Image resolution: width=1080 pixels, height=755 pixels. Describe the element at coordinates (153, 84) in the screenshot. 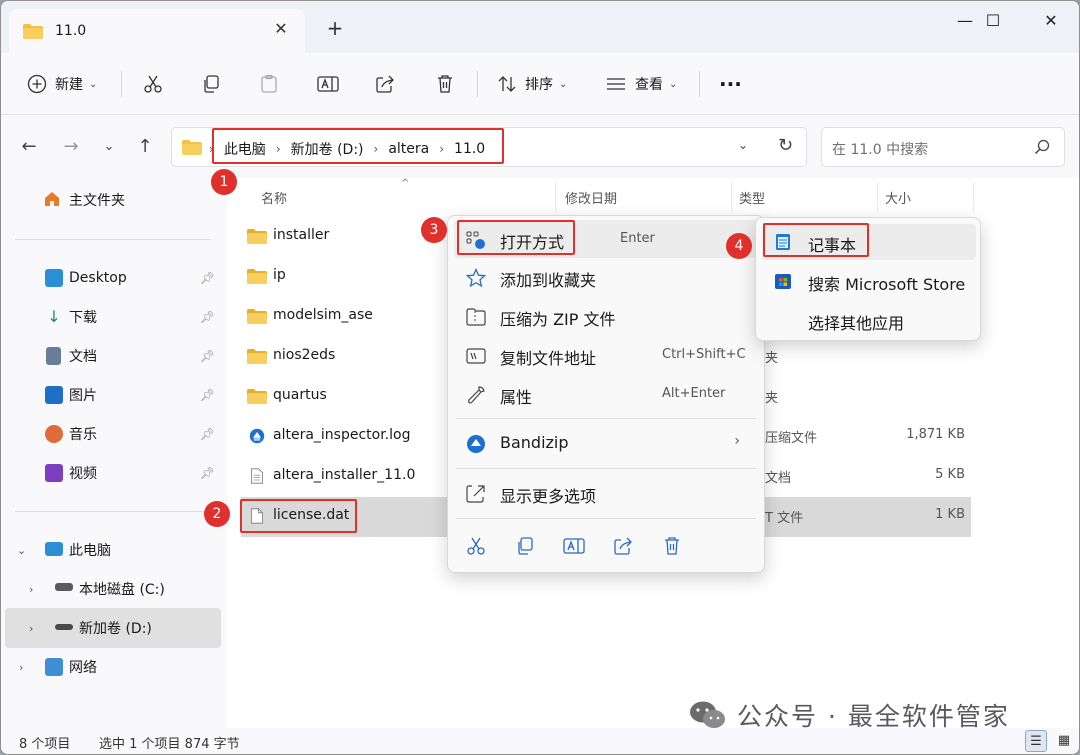

I see `cut-button` at that location.